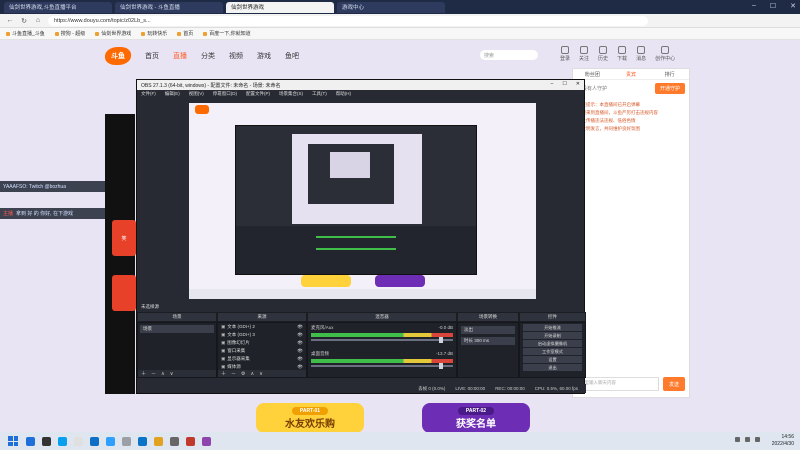 The image size is (800, 450). I want to click on danmaku-line: 主播 拿到 好 的 你好, 在下游戏, so click(52, 213).